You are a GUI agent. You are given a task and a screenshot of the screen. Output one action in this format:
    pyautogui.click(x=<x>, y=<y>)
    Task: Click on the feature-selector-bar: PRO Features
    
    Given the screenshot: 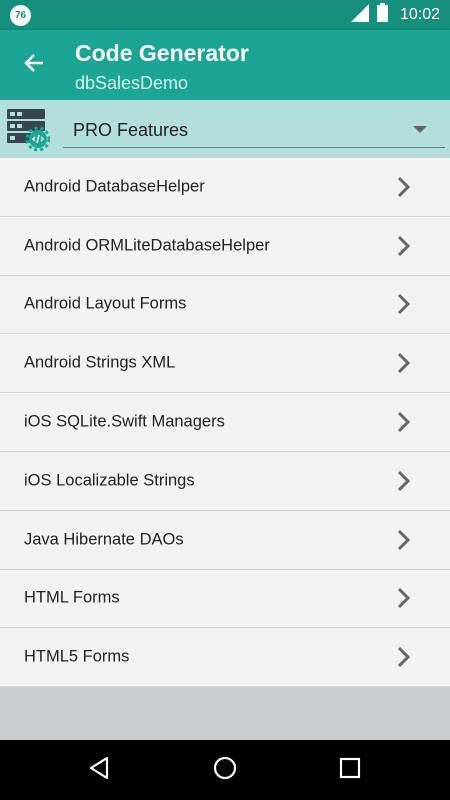 What is the action you would take?
    pyautogui.click(x=225, y=129)
    